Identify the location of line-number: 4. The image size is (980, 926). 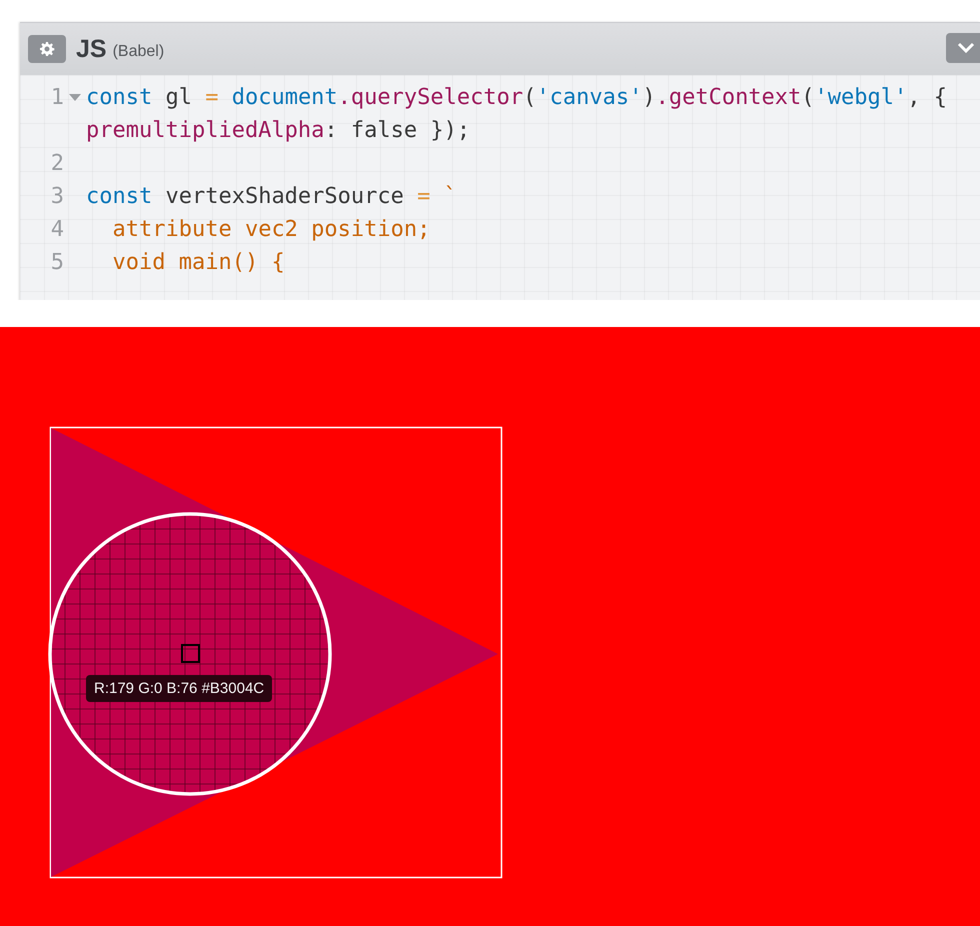
(57, 230).